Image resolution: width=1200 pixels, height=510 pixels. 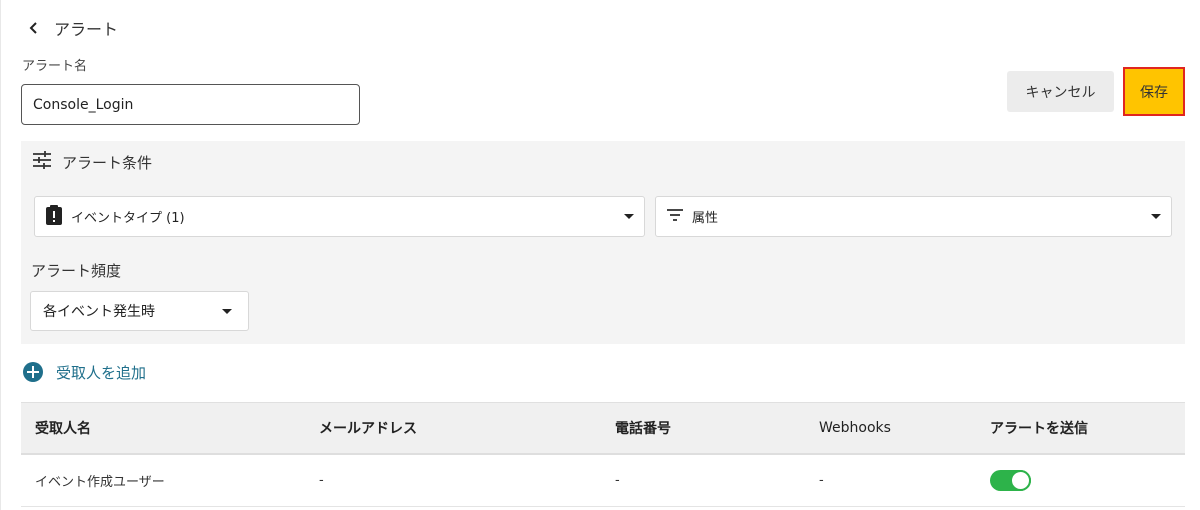 I want to click on cancel-button: キャンセル, so click(x=1060, y=91).